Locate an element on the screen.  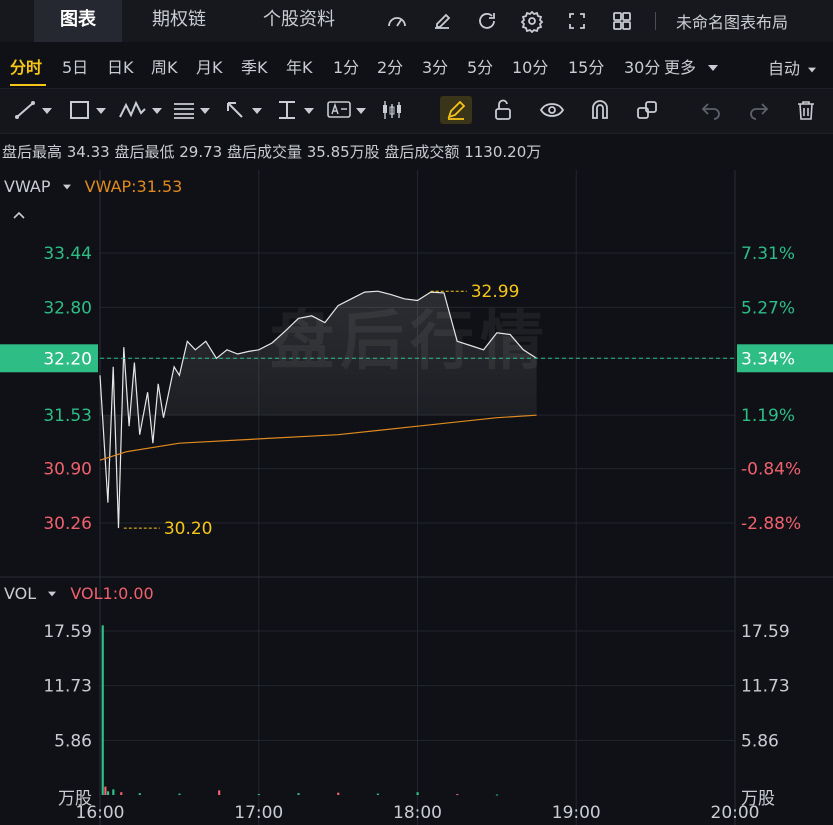
auto-scale-label: 自动 is located at coordinates (784, 68).